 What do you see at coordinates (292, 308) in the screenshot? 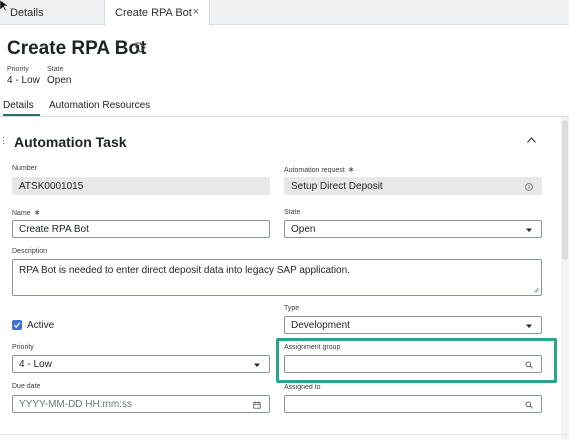
I see `type-label: Type` at bounding box center [292, 308].